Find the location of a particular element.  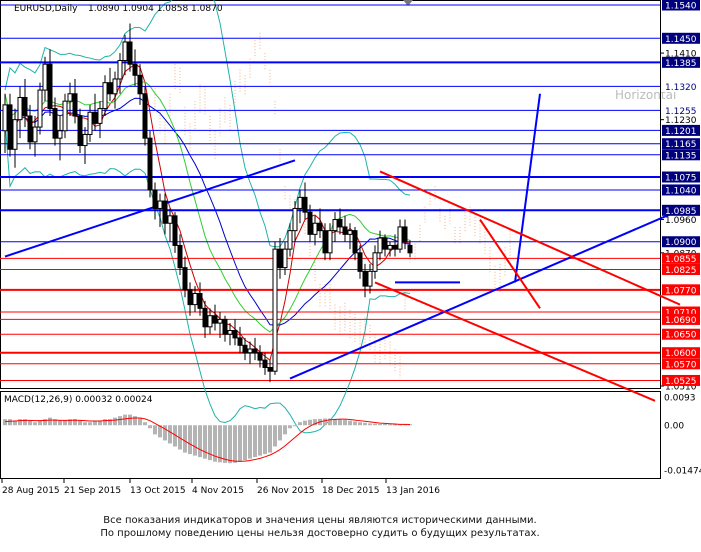

blue-level-label: 1.1255 is located at coordinates (681, 112).